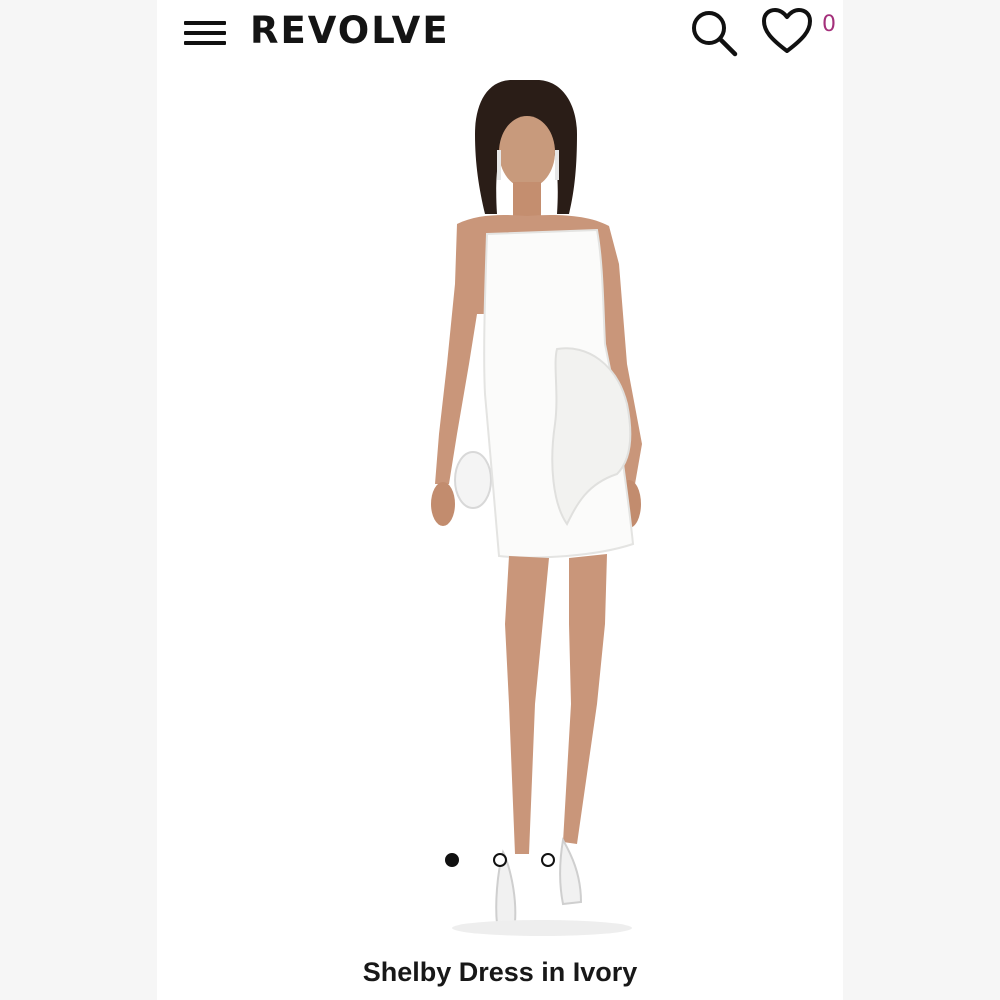  What do you see at coordinates (350, 30) in the screenshot?
I see `brand-logo: REVOLVE` at bounding box center [350, 30].